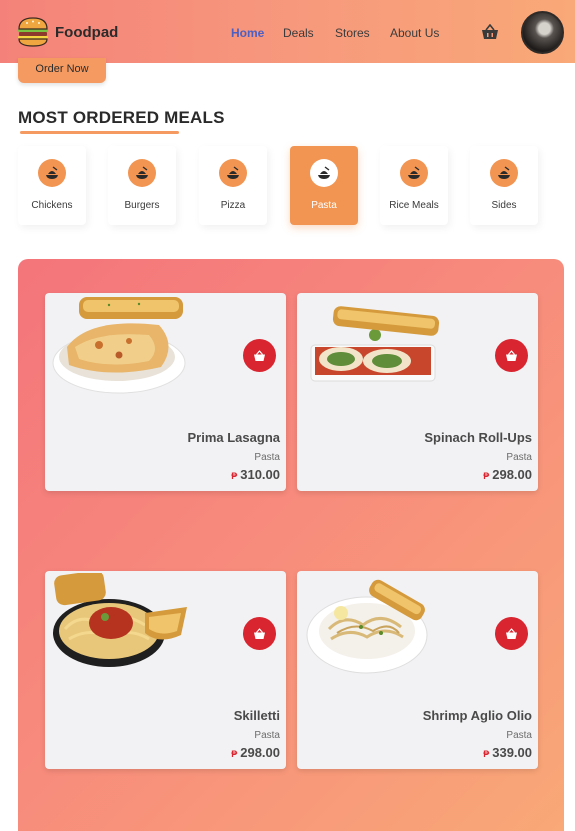 This screenshot has height=831, width=575. I want to click on price-value: 339.00, so click(512, 752).